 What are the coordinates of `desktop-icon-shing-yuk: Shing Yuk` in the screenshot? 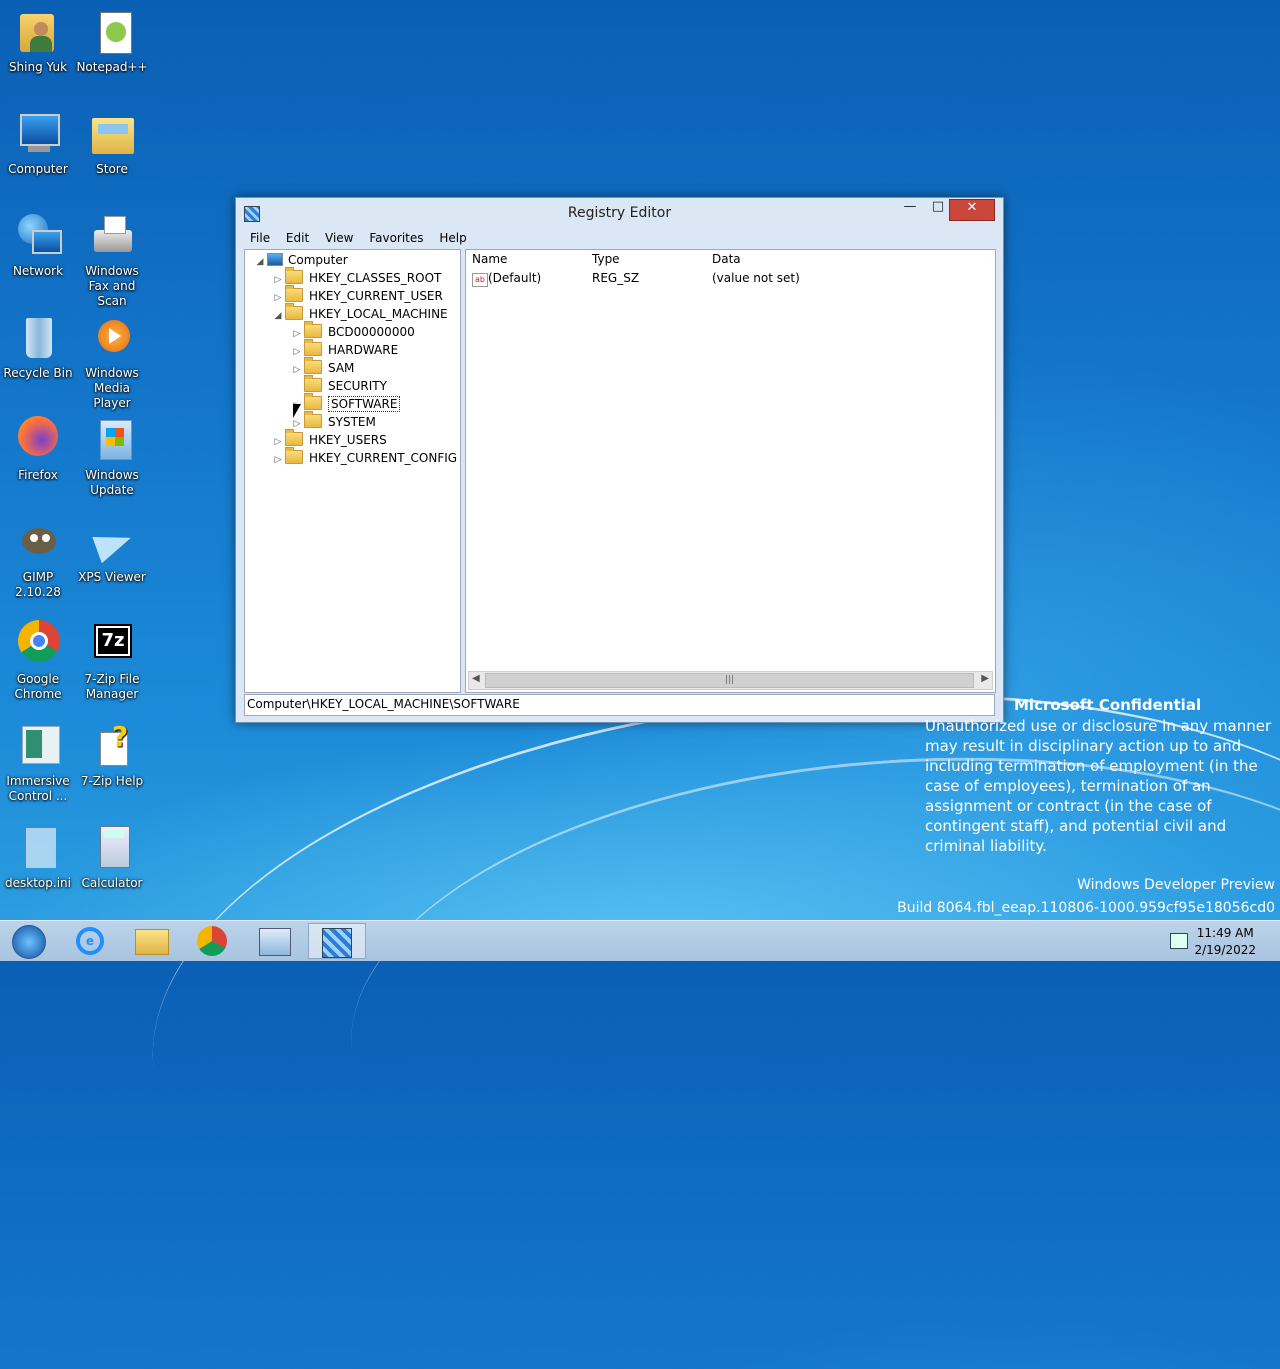 It's located at (38, 41).